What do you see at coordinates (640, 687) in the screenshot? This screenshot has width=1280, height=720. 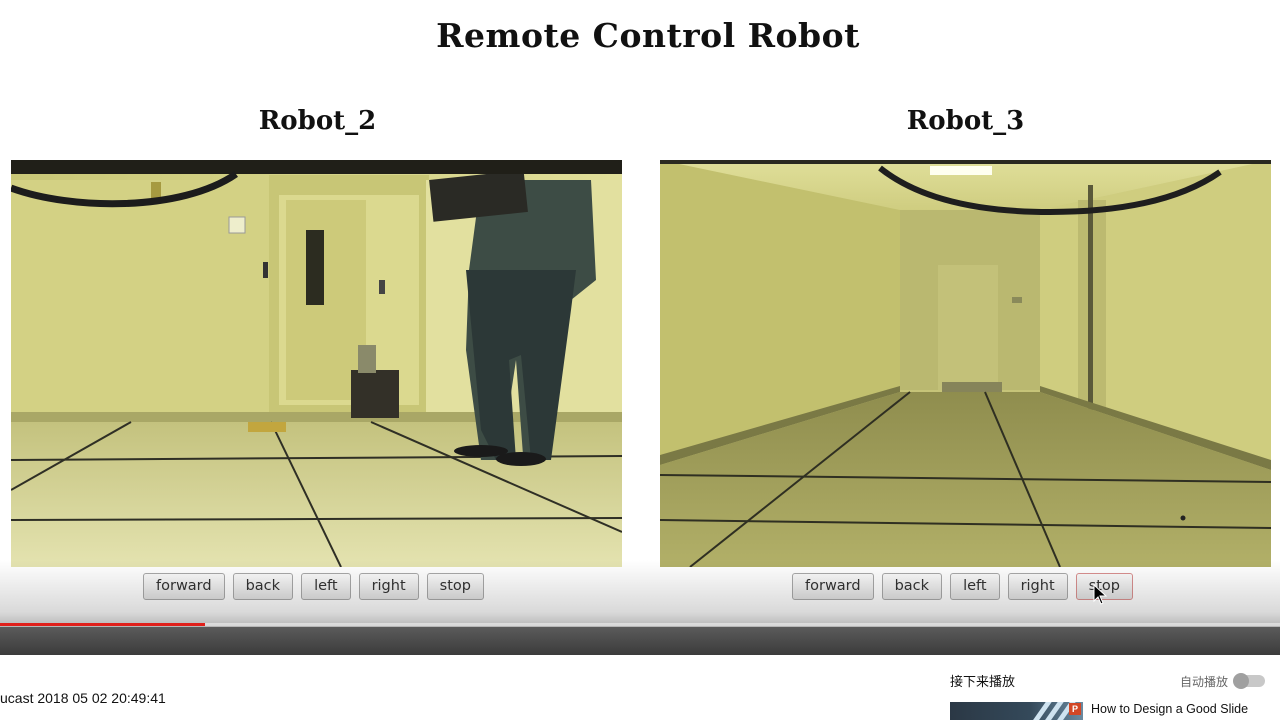 I see `below-player-area` at bounding box center [640, 687].